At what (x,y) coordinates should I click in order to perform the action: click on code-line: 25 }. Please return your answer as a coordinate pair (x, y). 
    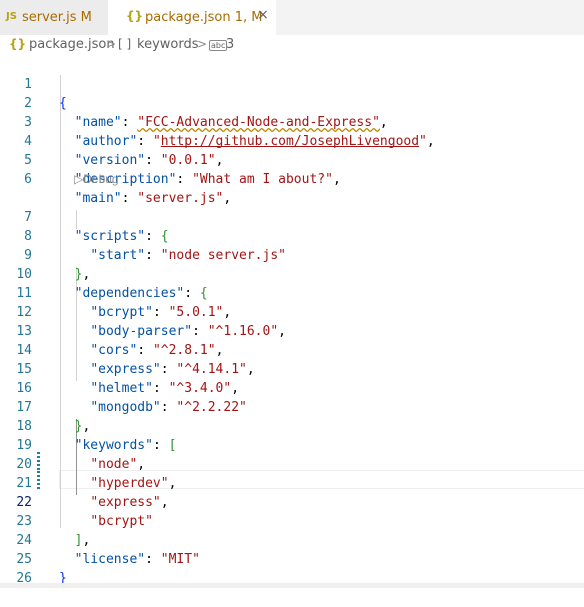
    Looking at the image, I should click on (292, 558).